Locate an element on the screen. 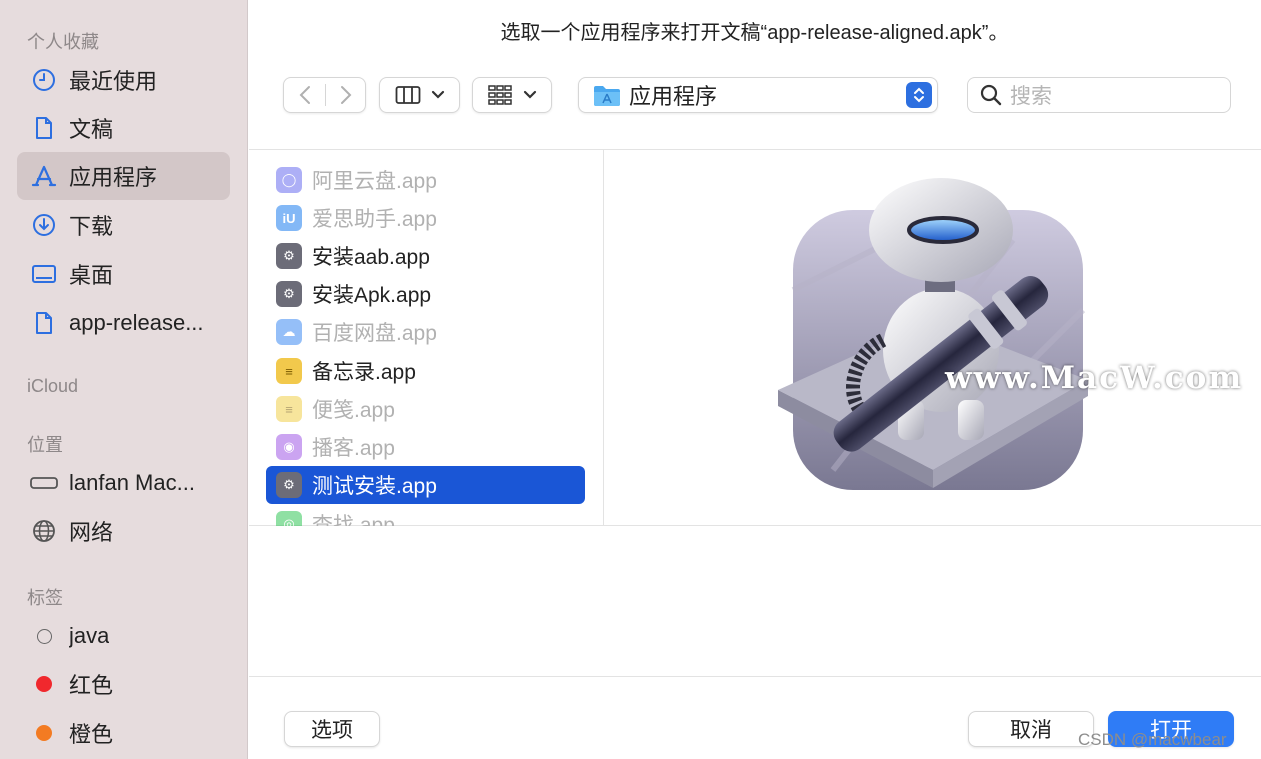 The image size is (1261, 759). view-mode-button is located at coordinates (419, 95).